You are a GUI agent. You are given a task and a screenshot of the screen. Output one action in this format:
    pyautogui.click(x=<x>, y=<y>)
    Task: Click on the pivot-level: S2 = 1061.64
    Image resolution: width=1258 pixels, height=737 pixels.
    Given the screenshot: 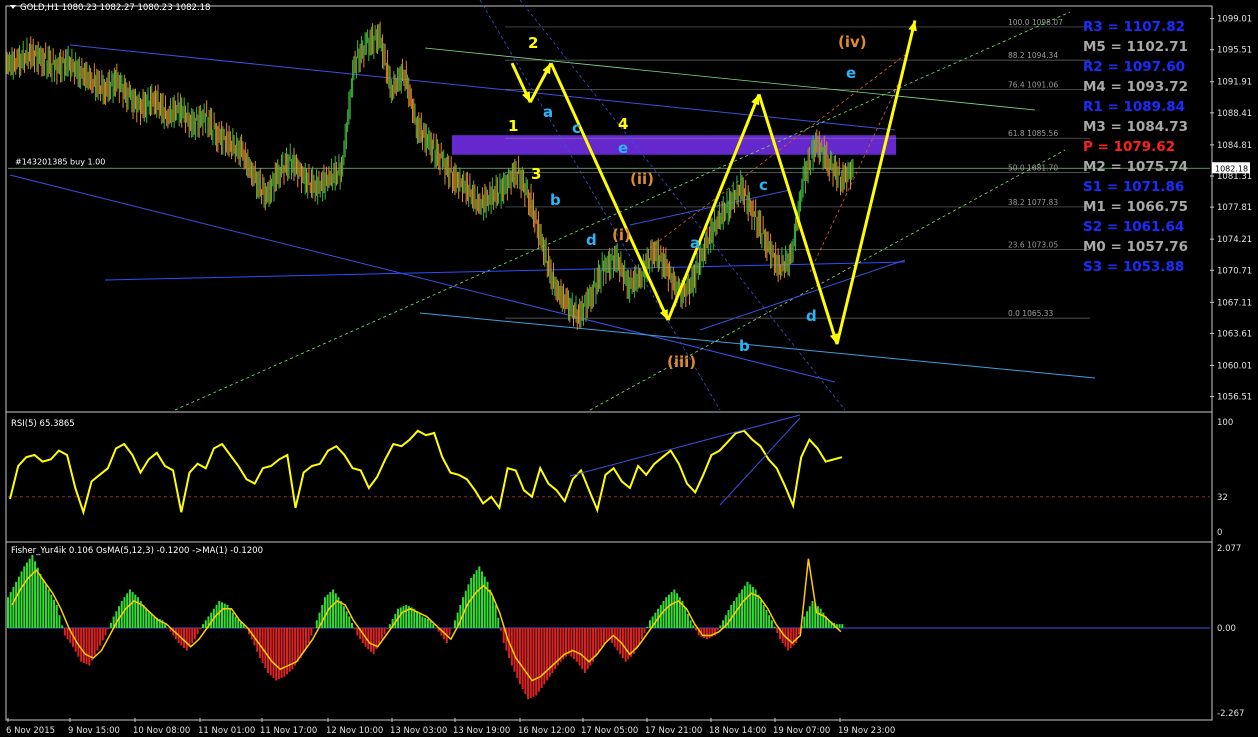 What is the action you would take?
    pyautogui.click(x=1133, y=227)
    